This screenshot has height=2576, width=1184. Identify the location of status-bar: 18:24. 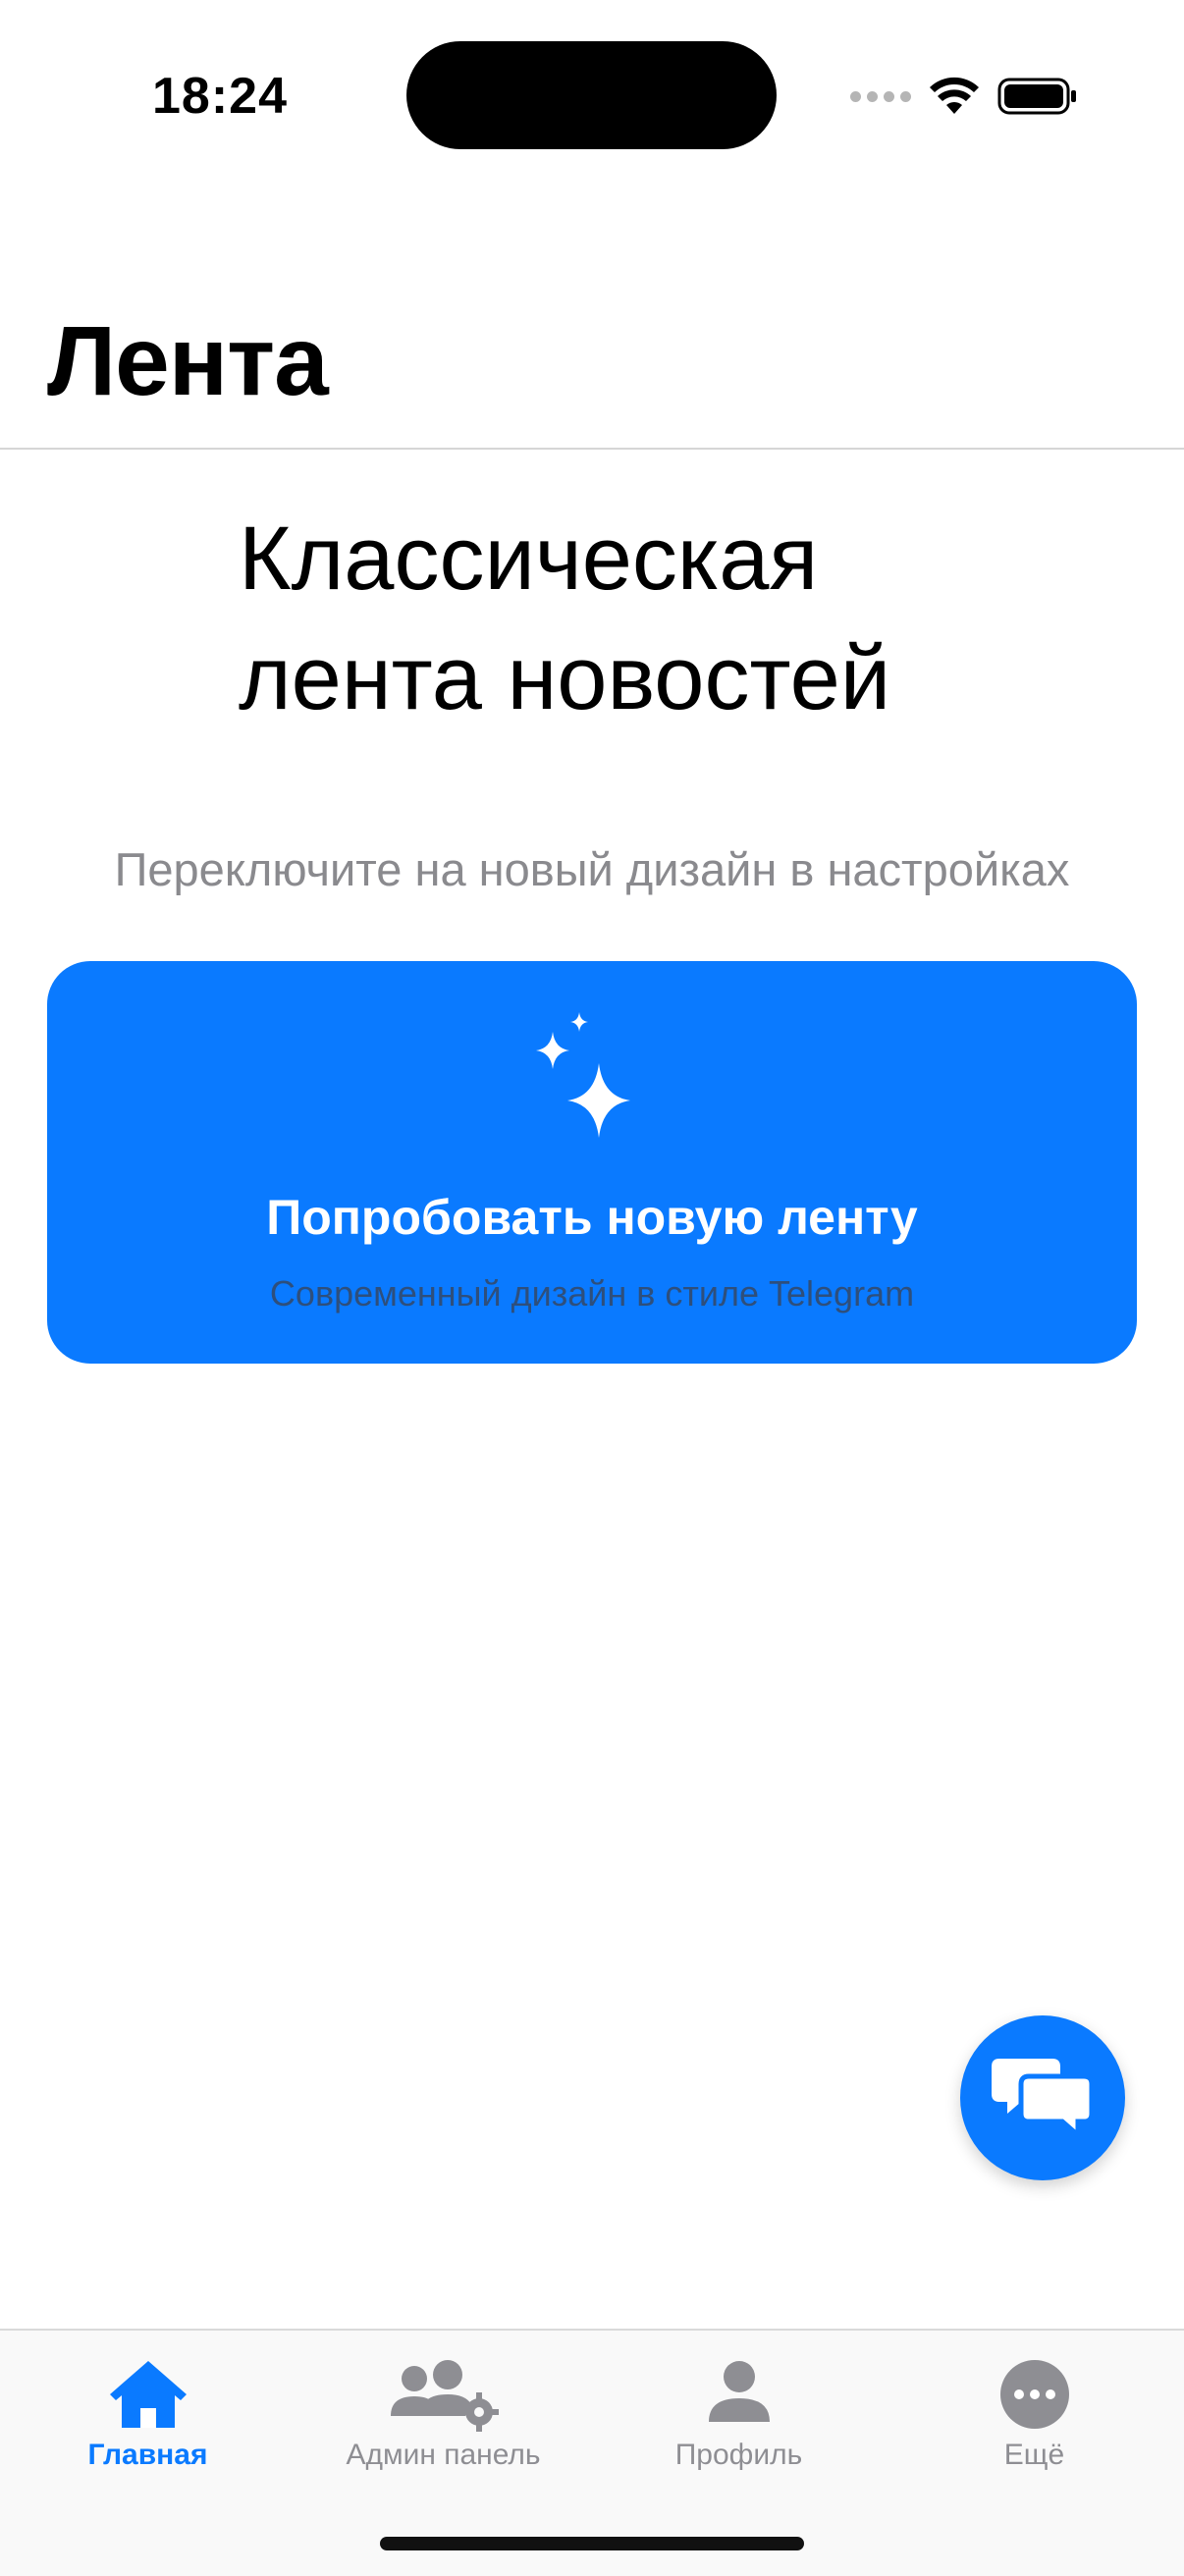
(592, 93).